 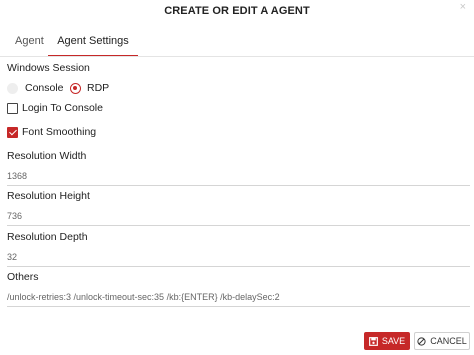 What do you see at coordinates (23, 277) in the screenshot?
I see `others-label: Others` at bounding box center [23, 277].